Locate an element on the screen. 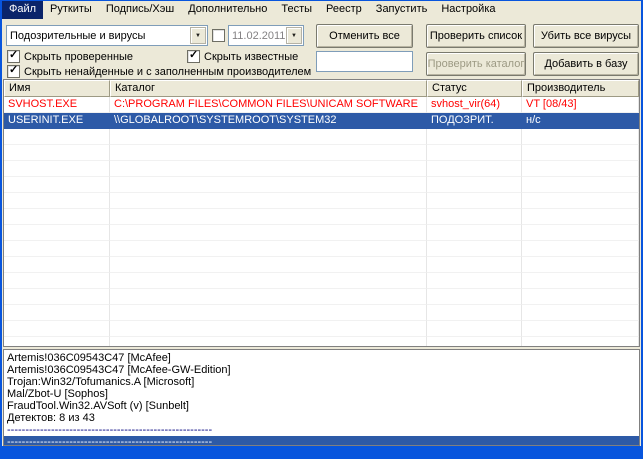 This screenshot has height=459, width=643. date-dropdown-value: 11.02.2011 is located at coordinates (259, 35).